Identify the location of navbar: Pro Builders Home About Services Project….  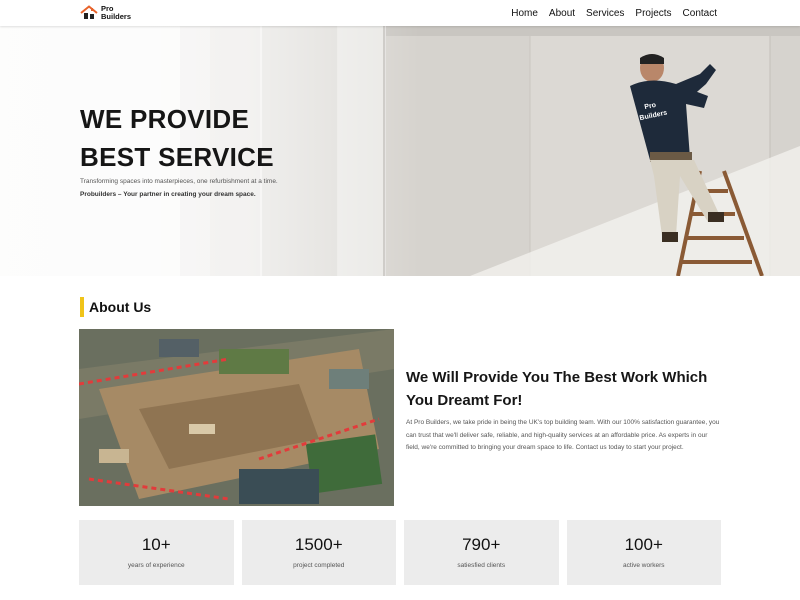
(400, 13).